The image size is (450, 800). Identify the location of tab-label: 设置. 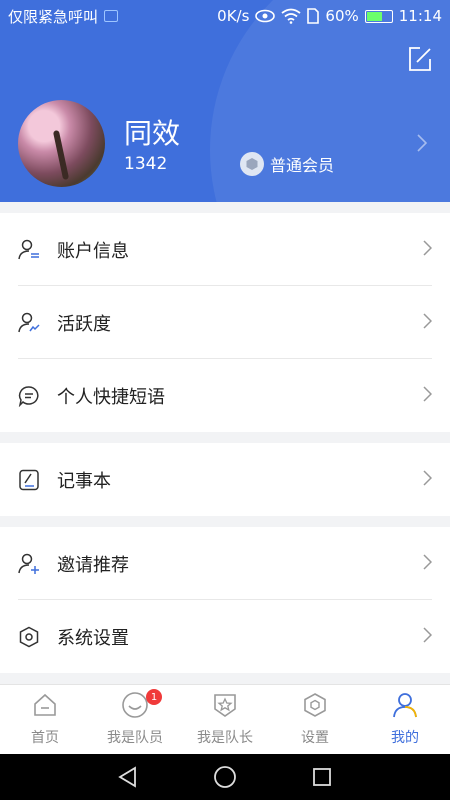
(315, 738).